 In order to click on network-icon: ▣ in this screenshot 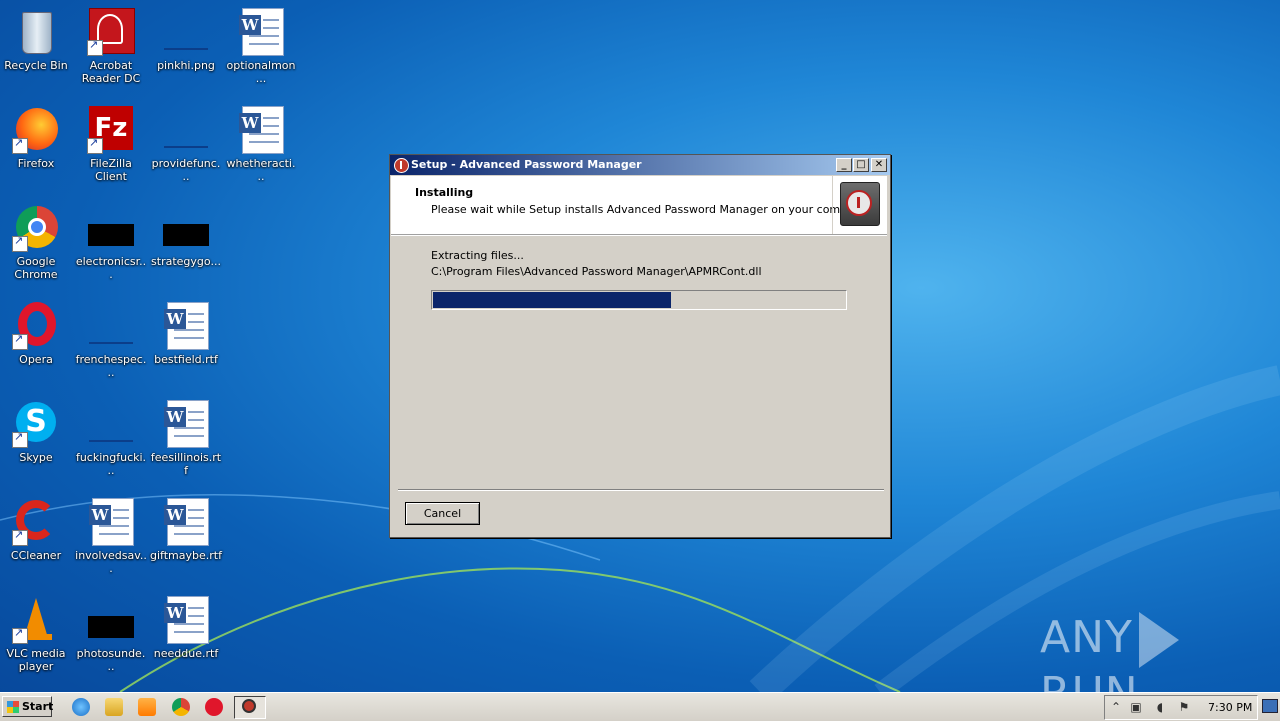, I will do `click(1136, 707)`.